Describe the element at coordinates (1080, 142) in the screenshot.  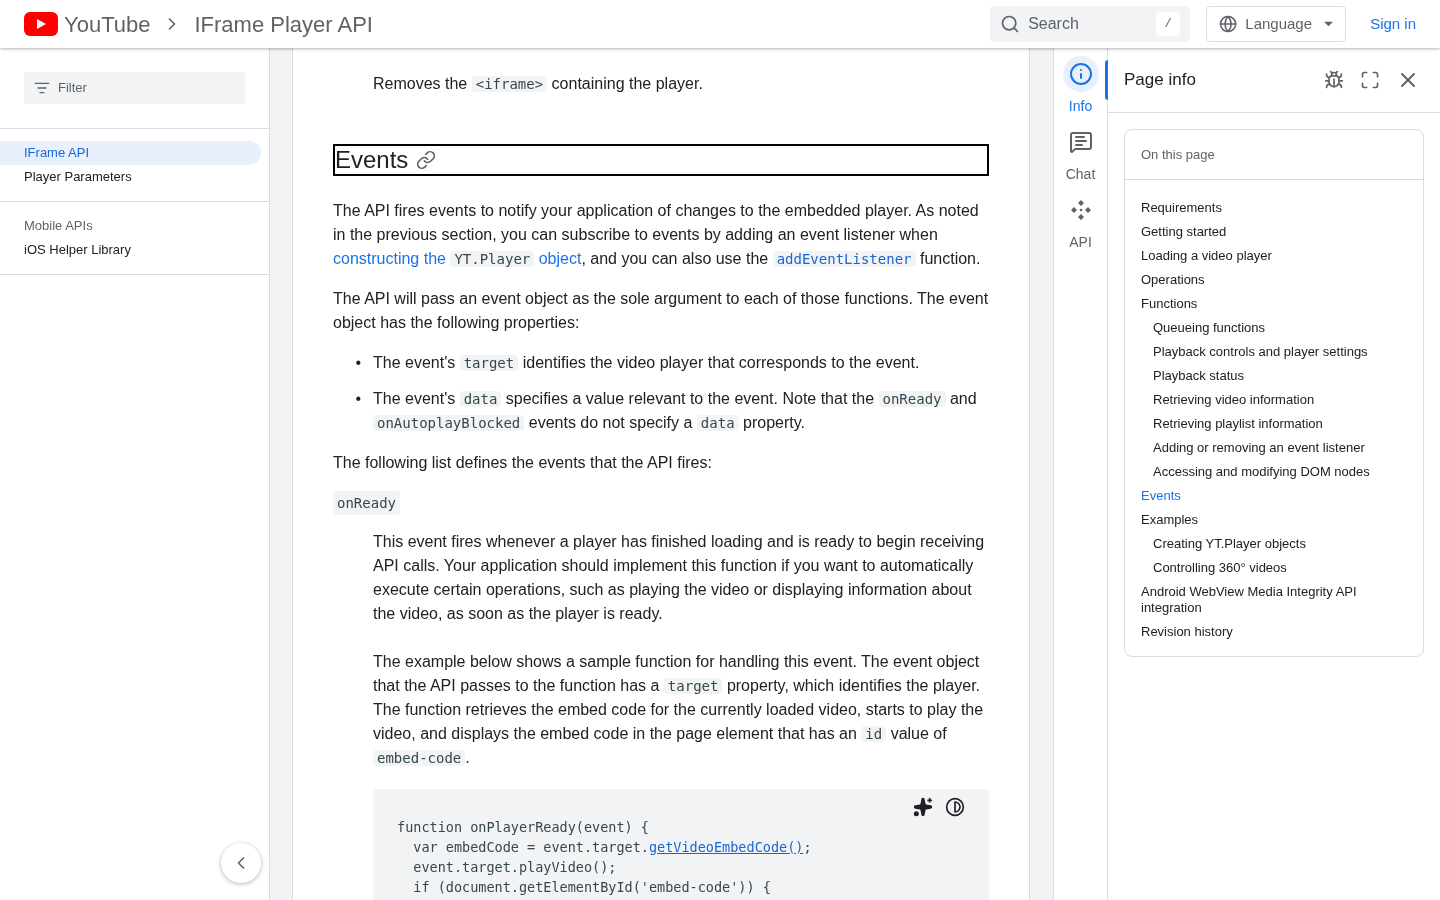
I see `chat-icon` at that location.